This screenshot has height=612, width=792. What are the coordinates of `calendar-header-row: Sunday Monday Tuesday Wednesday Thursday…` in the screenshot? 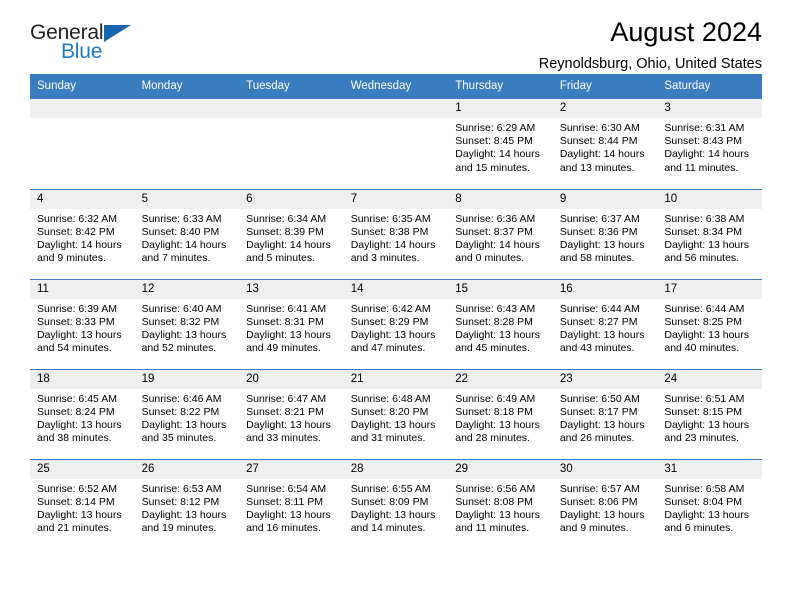 It's located at (396, 86).